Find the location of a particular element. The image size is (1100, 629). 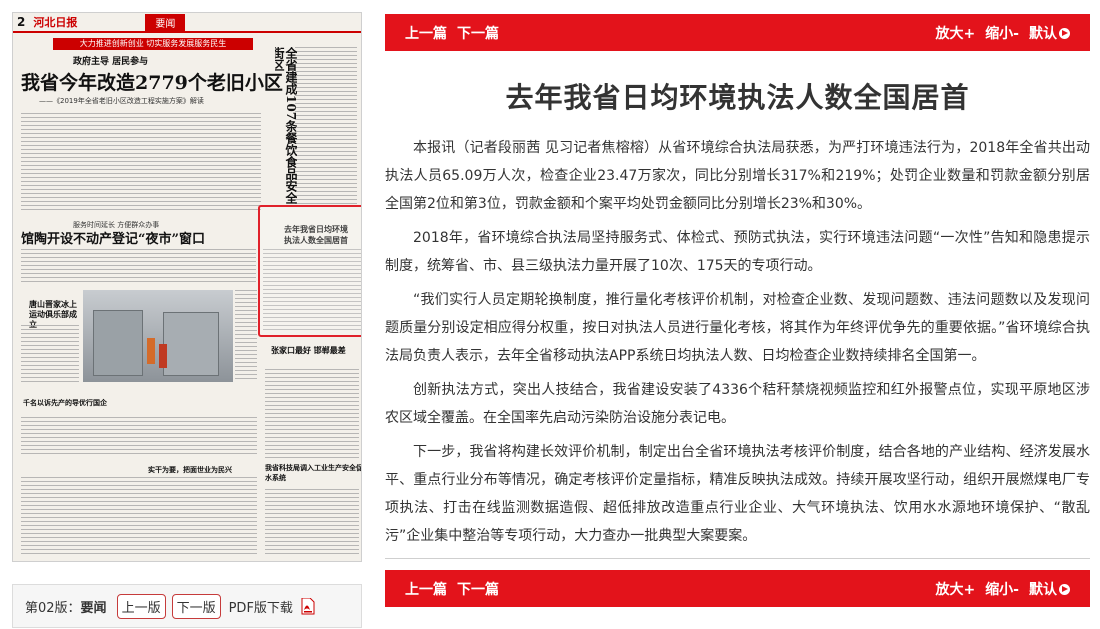

thumbnail-paper-logo: 河北日报 is located at coordinates (55, 22).